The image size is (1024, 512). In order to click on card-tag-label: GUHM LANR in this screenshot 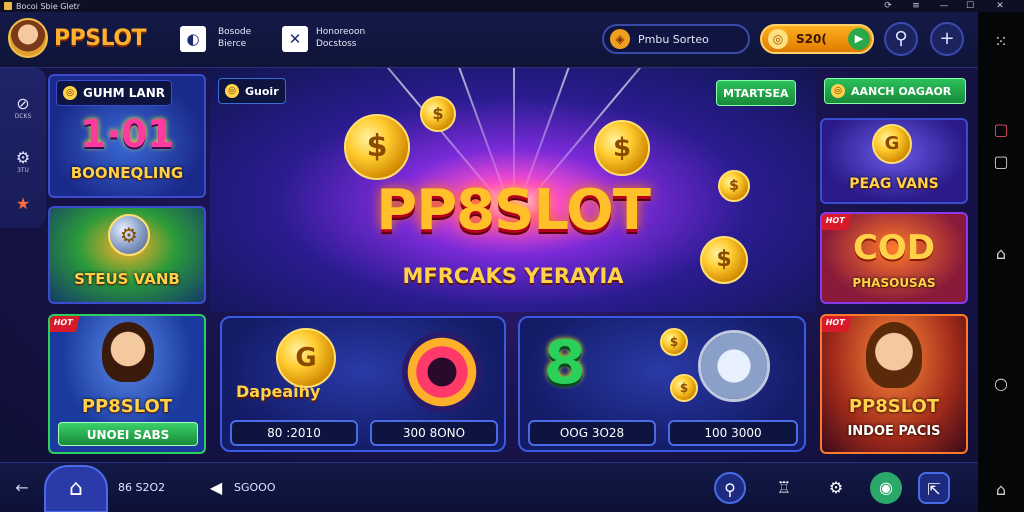, I will do `click(124, 93)`.